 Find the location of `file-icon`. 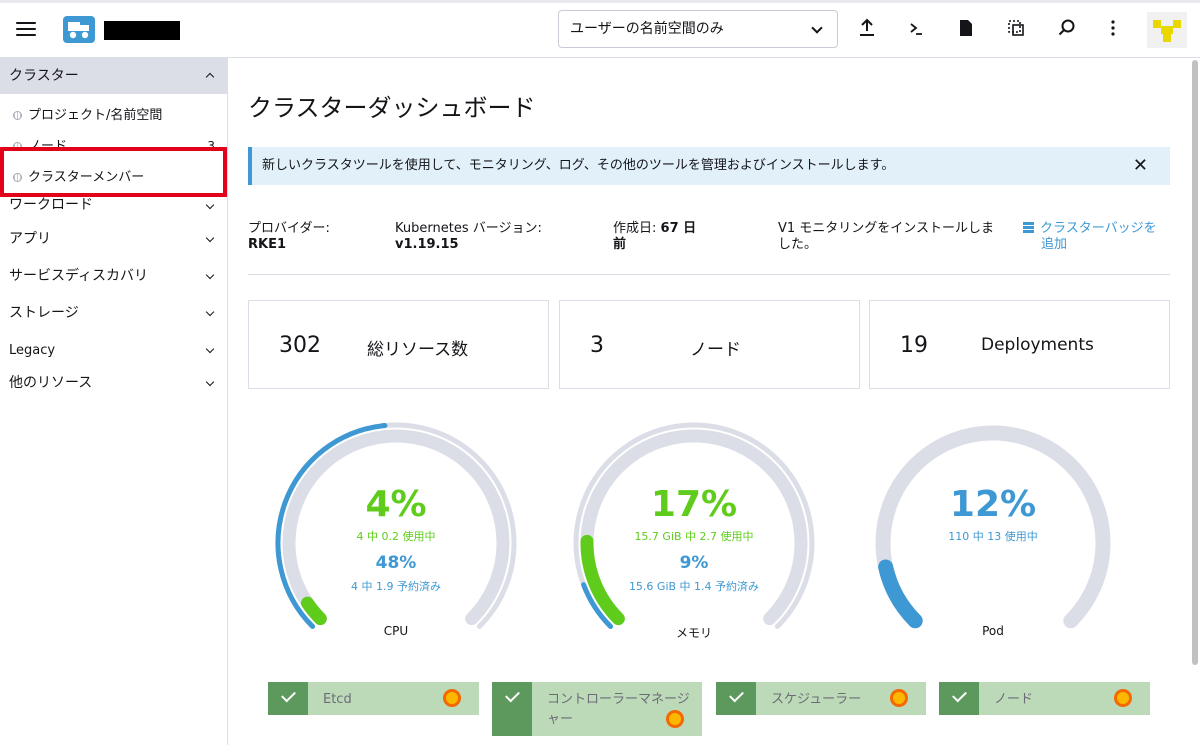

file-icon is located at coordinates (966, 29).